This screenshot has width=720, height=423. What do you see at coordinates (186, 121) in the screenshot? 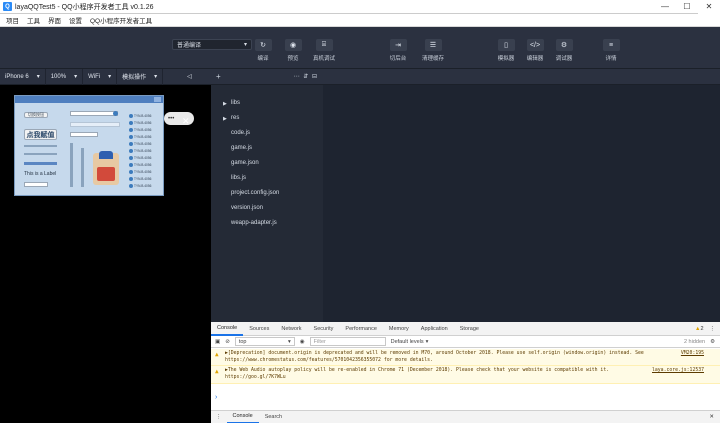
I see `capsule-close-icon: ✕` at bounding box center [186, 121].